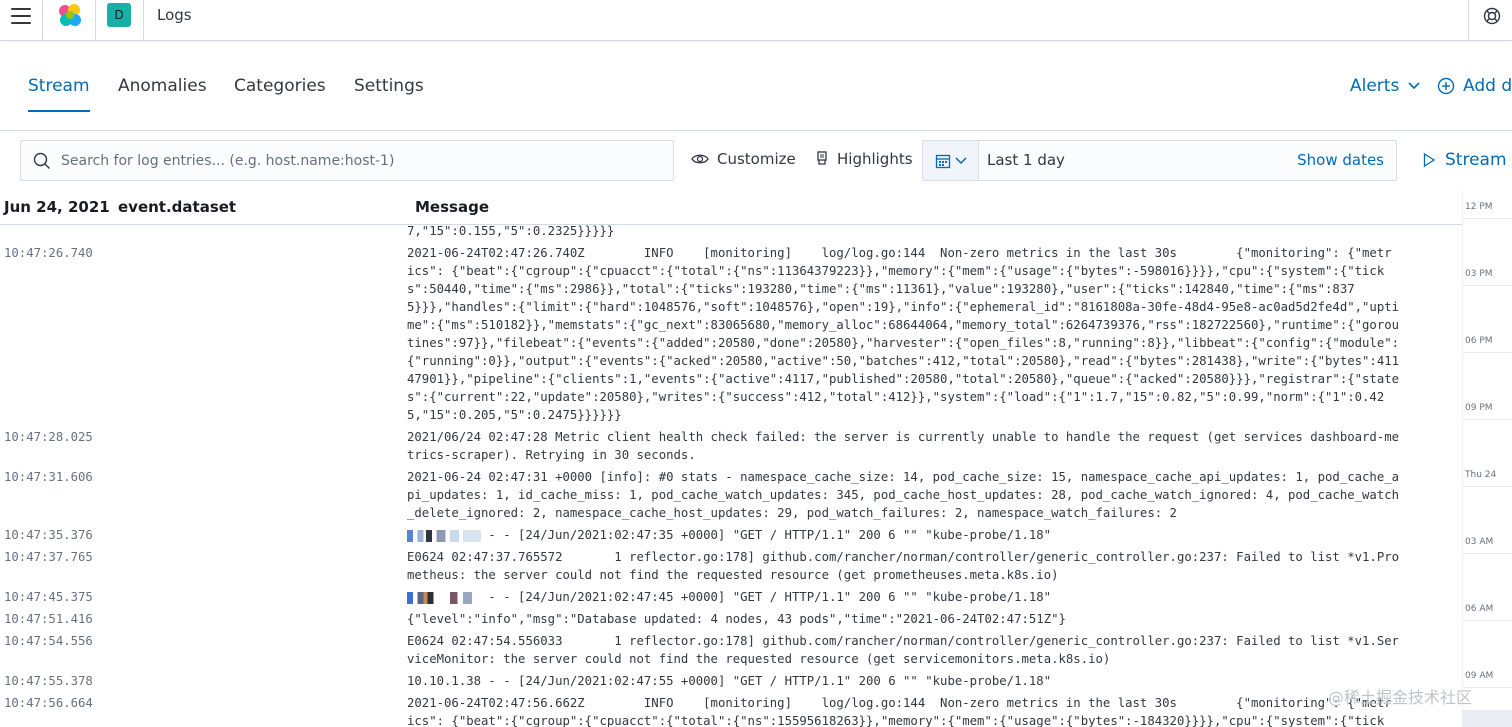  What do you see at coordinates (1479, 207) in the screenshot?
I see `ruler-tick-label: 12 PM` at bounding box center [1479, 207].